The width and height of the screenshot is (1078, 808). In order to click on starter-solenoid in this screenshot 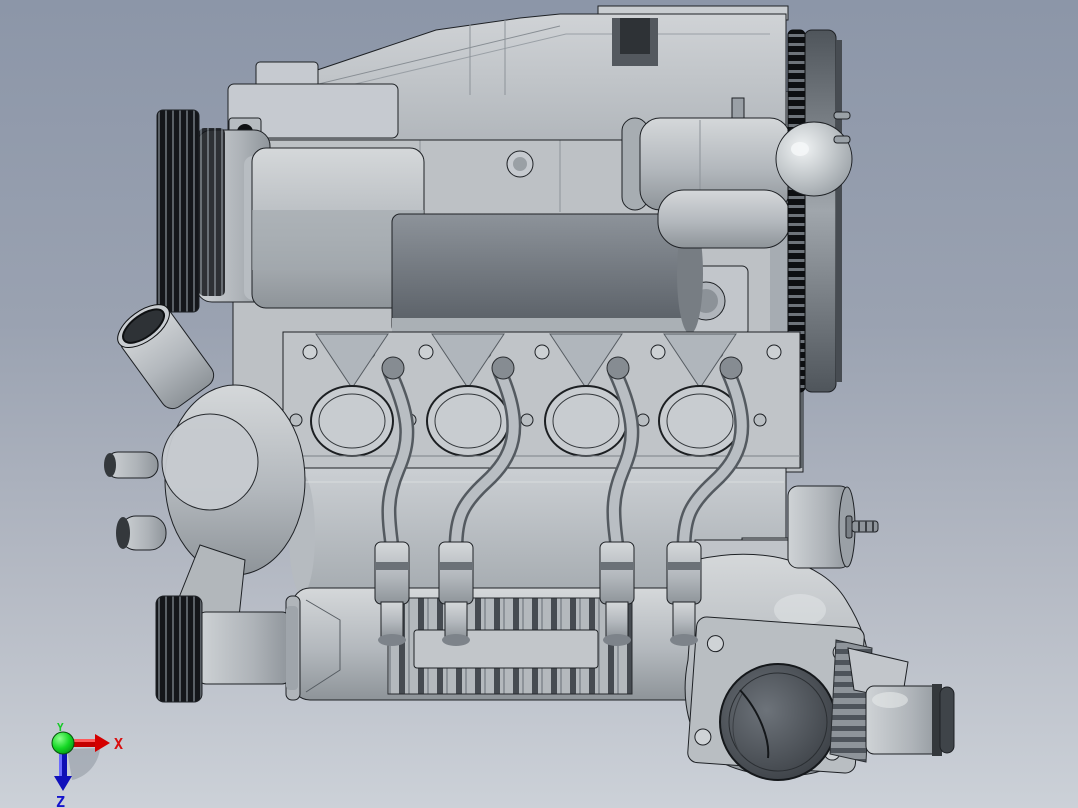, I will do `click(724, 219)`.